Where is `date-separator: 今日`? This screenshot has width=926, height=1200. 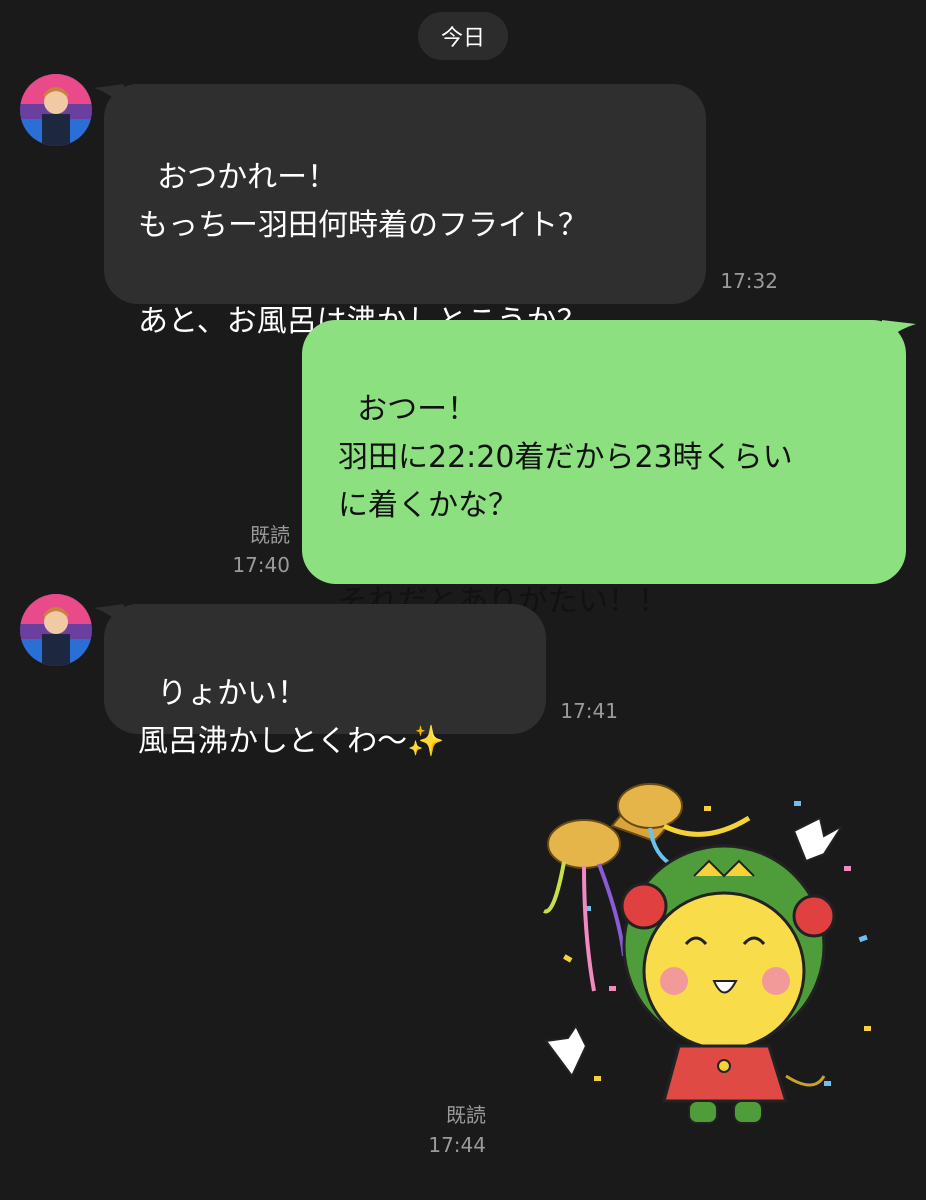 date-separator: 今日 is located at coordinates (463, 36).